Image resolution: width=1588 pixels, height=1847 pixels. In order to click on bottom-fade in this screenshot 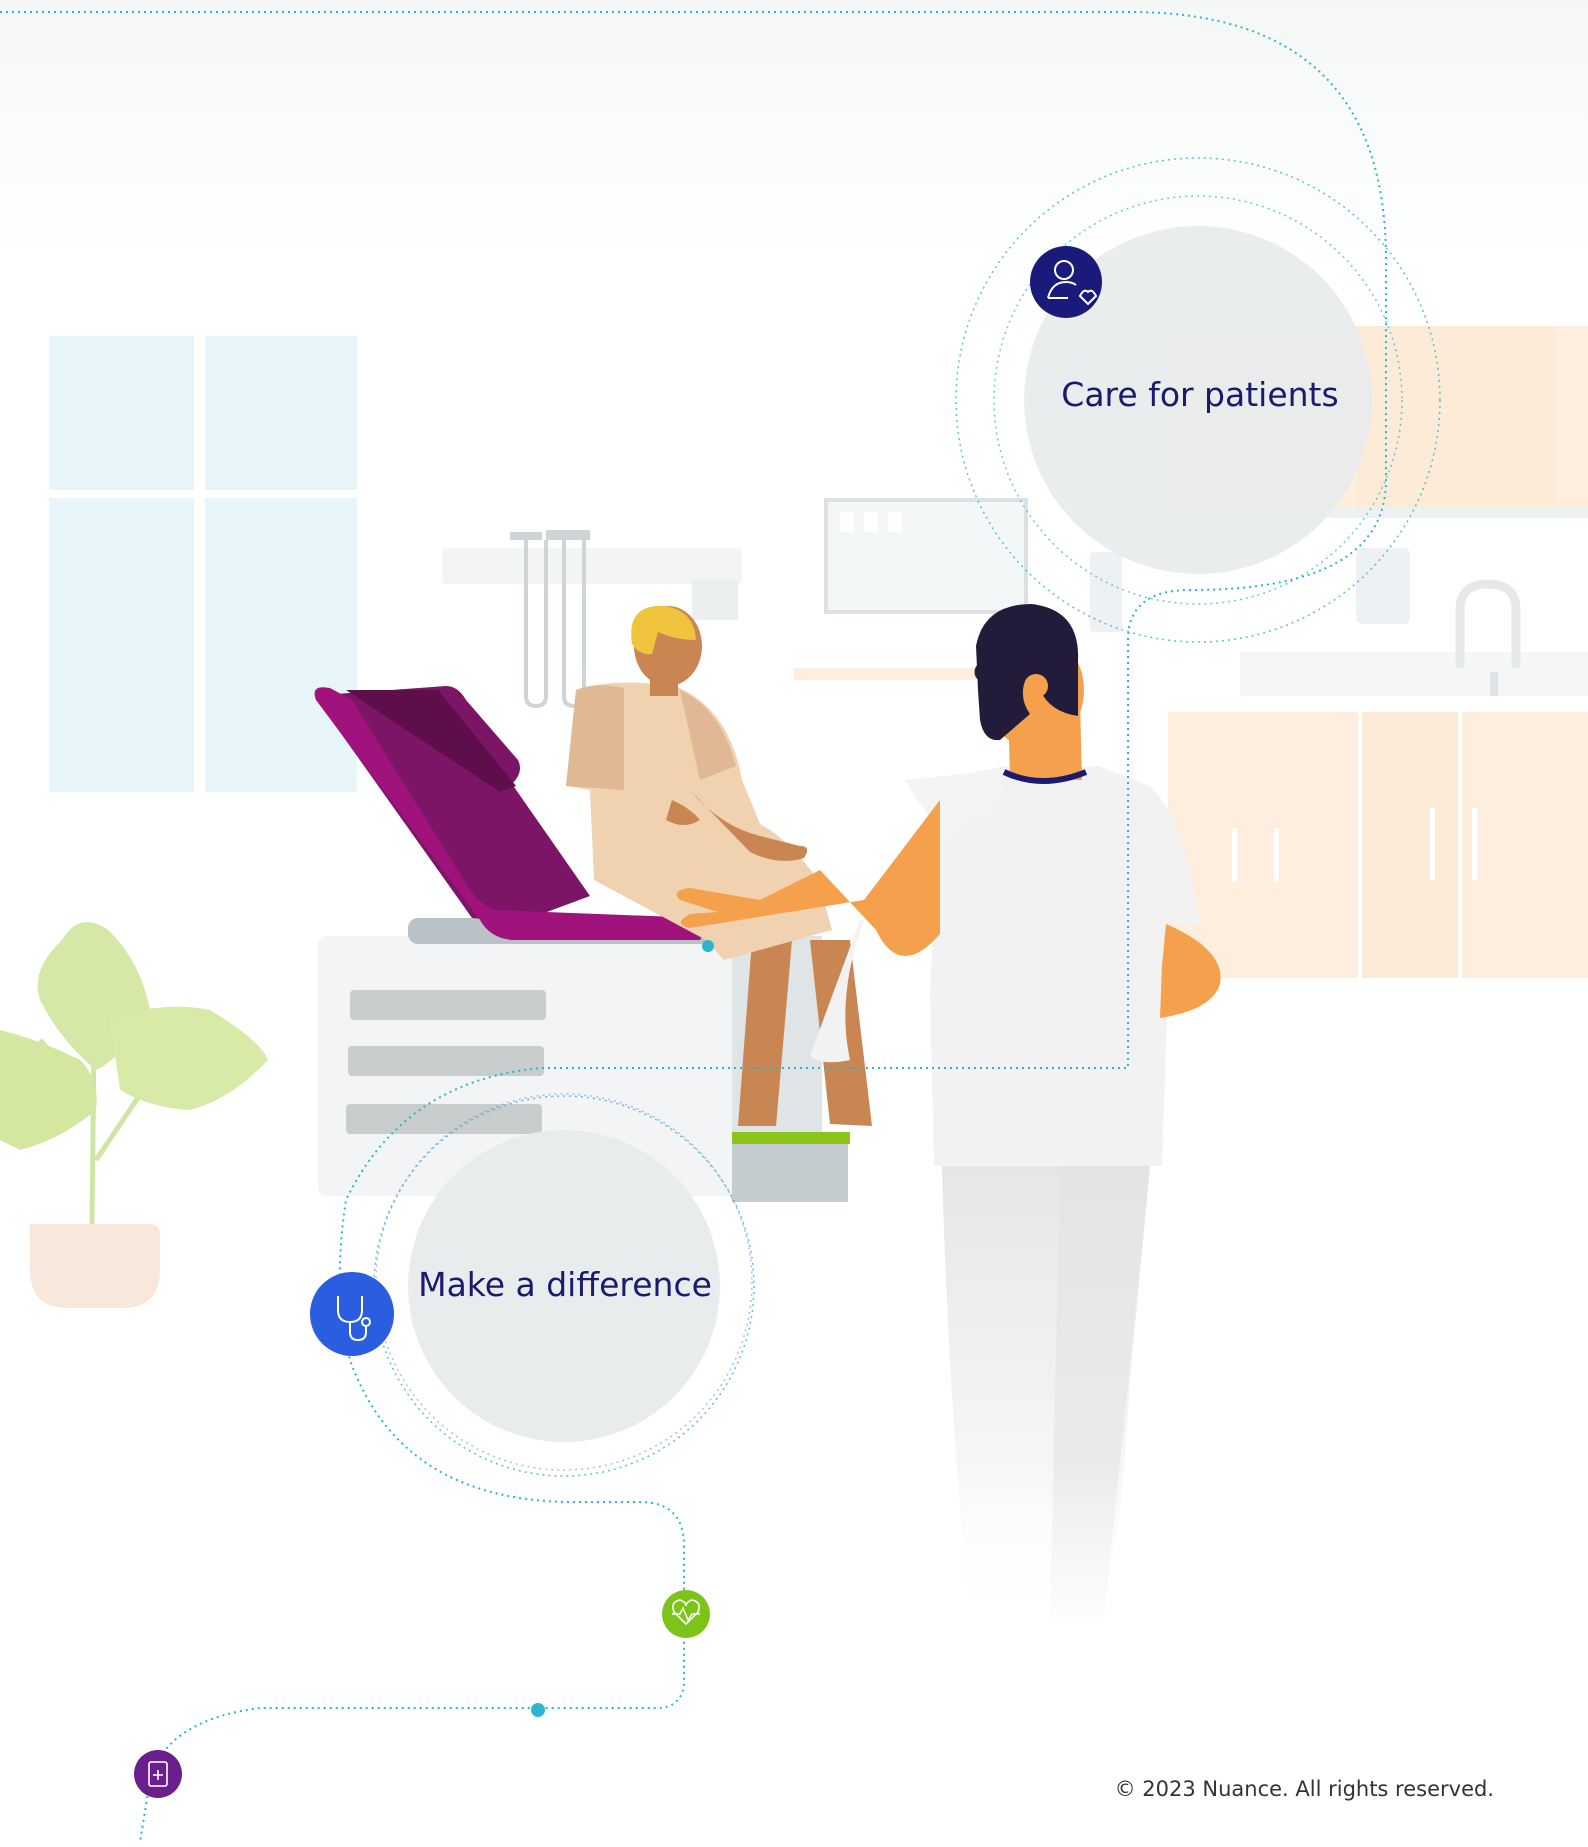, I will do `click(1050, 1550)`.